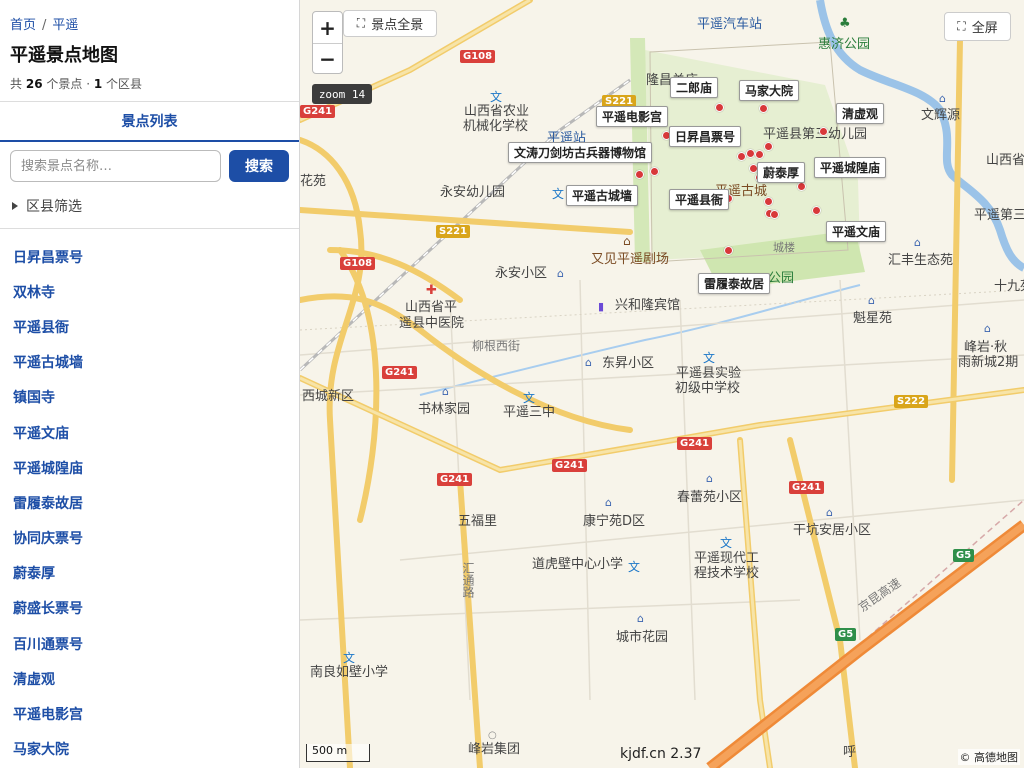  Describe the element at coordinates (149, 397) in the screenshot. I see `list-item: 镇国寺` at that location.